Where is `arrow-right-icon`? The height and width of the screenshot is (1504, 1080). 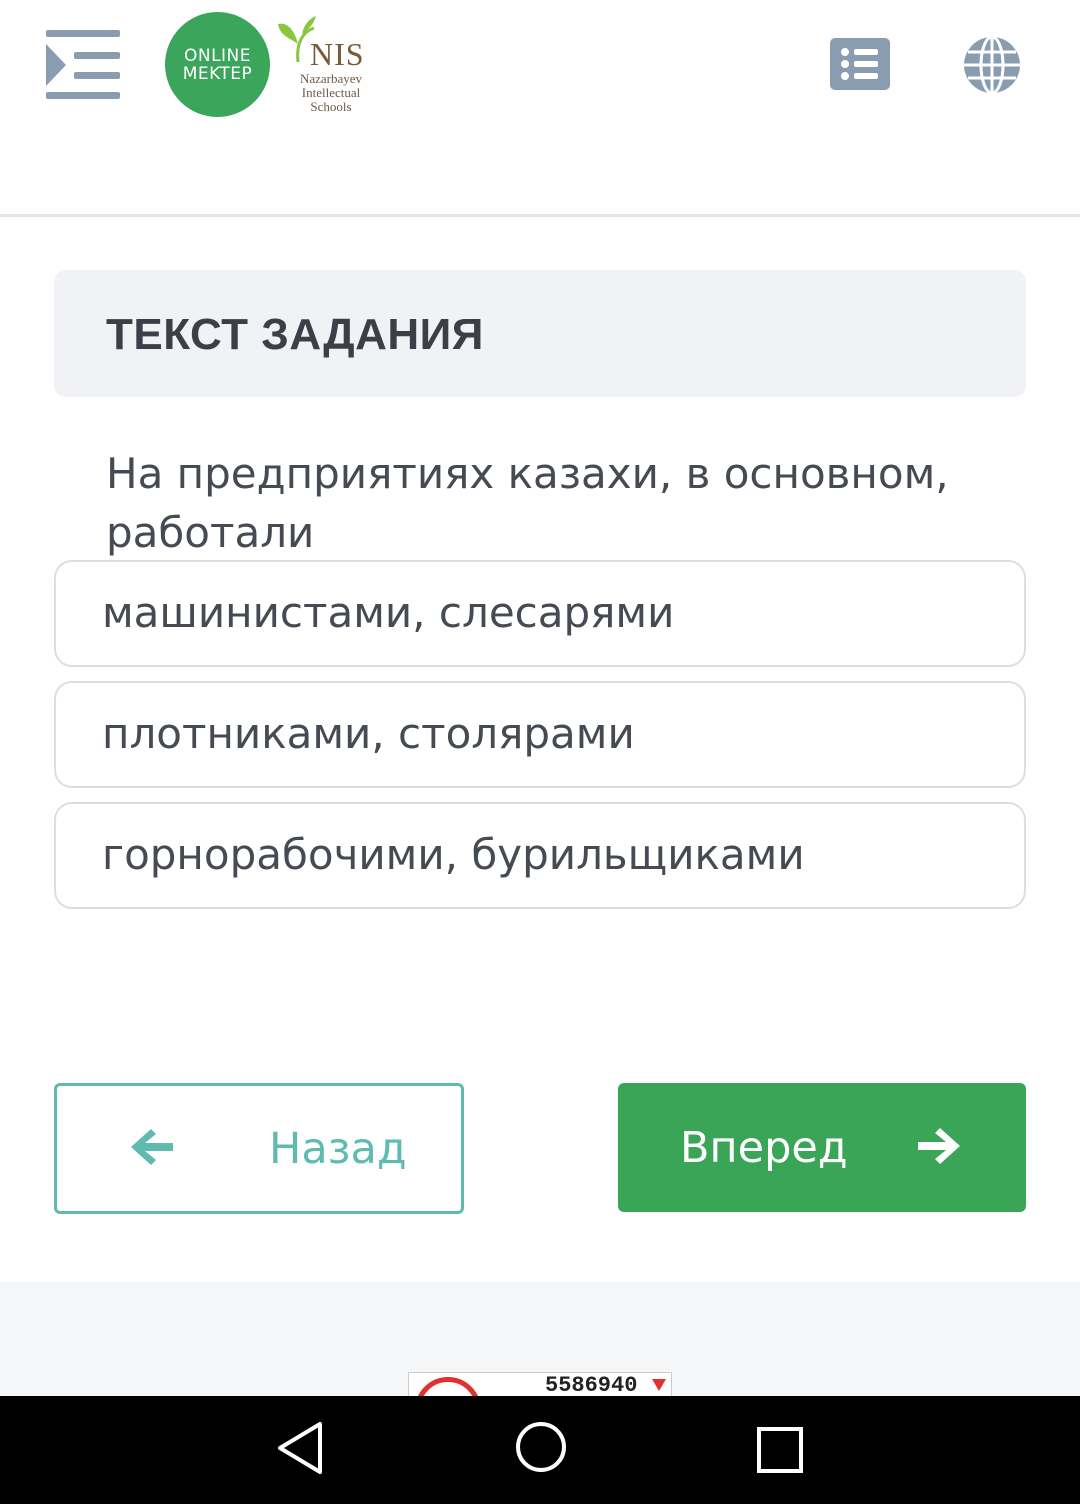
arrow-right-icon is located at coordinates (939, 1146).